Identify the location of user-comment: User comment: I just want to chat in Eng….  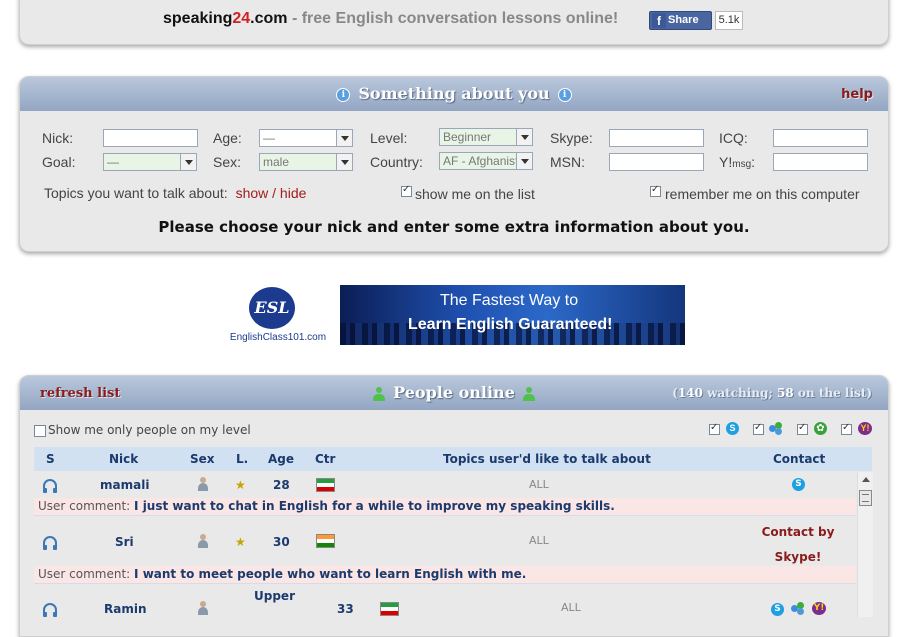
(445, 506).